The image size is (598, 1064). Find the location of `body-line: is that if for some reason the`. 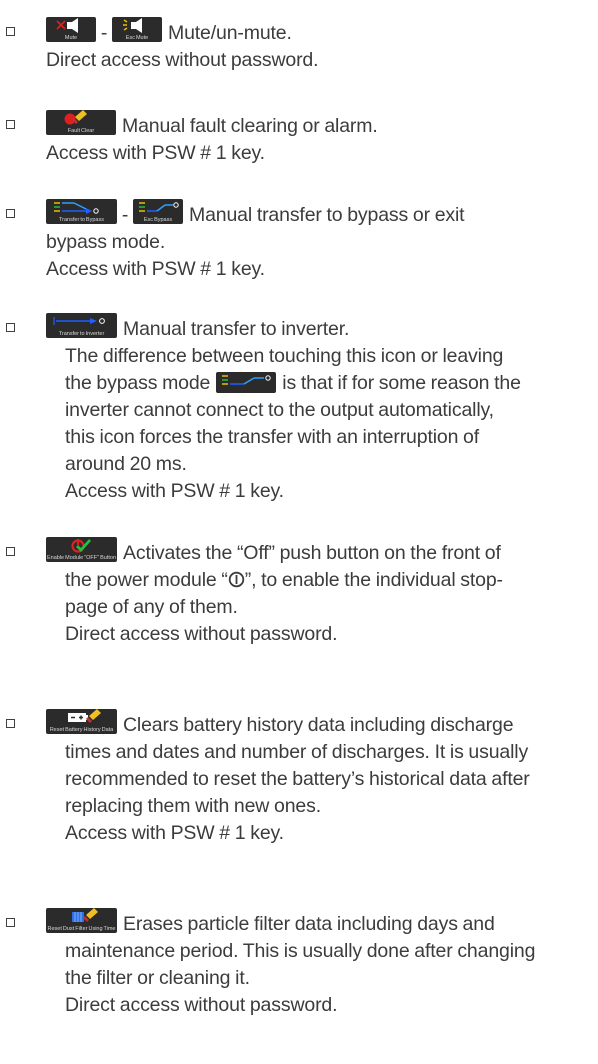

body-line: is that if for some reason the is located at coordinates (401, 383).